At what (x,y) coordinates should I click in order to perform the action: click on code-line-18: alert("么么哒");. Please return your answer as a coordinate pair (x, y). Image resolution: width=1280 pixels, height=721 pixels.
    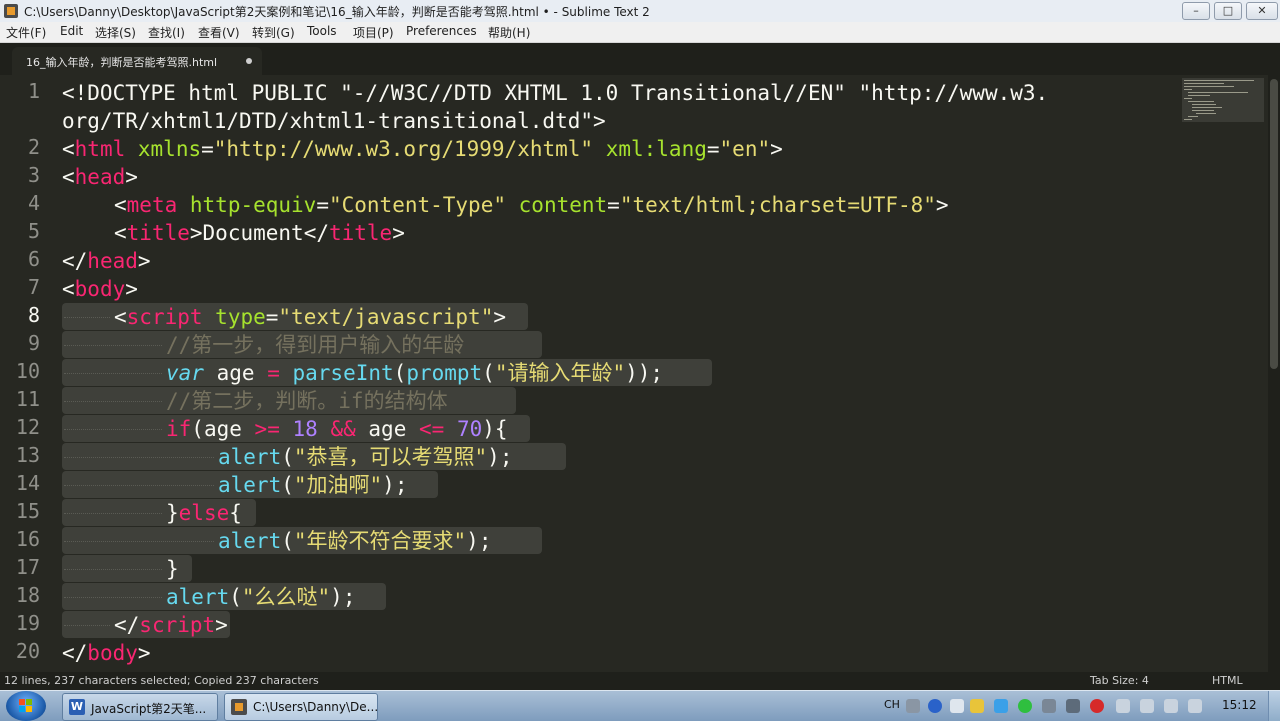
    Looking at the image, I should click on (261, 597).